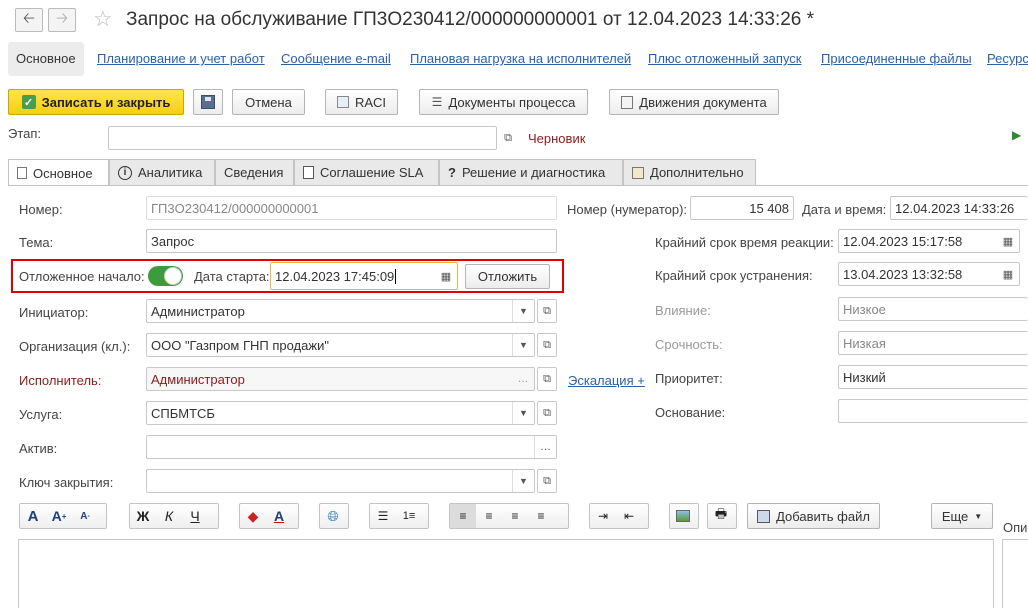 The image size is (1028, 608). I want to click on description-field, so click(1015, 573).